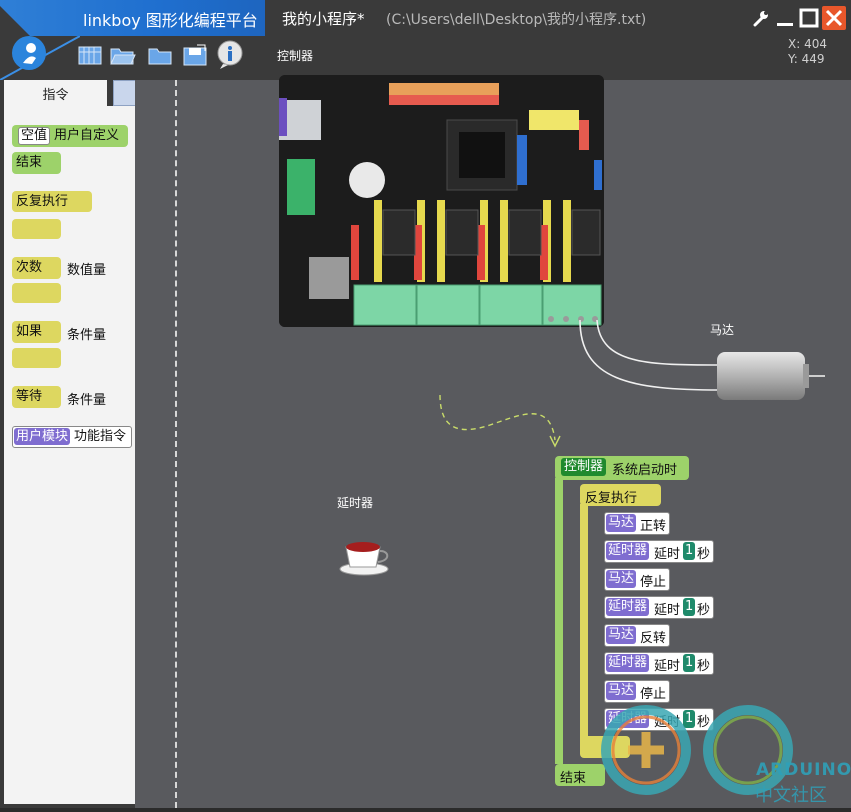  What do you see at coordinates (42, 436) in the screenshot?
I see `user-module-label: 用户模块` at bounding box center [42, 436].